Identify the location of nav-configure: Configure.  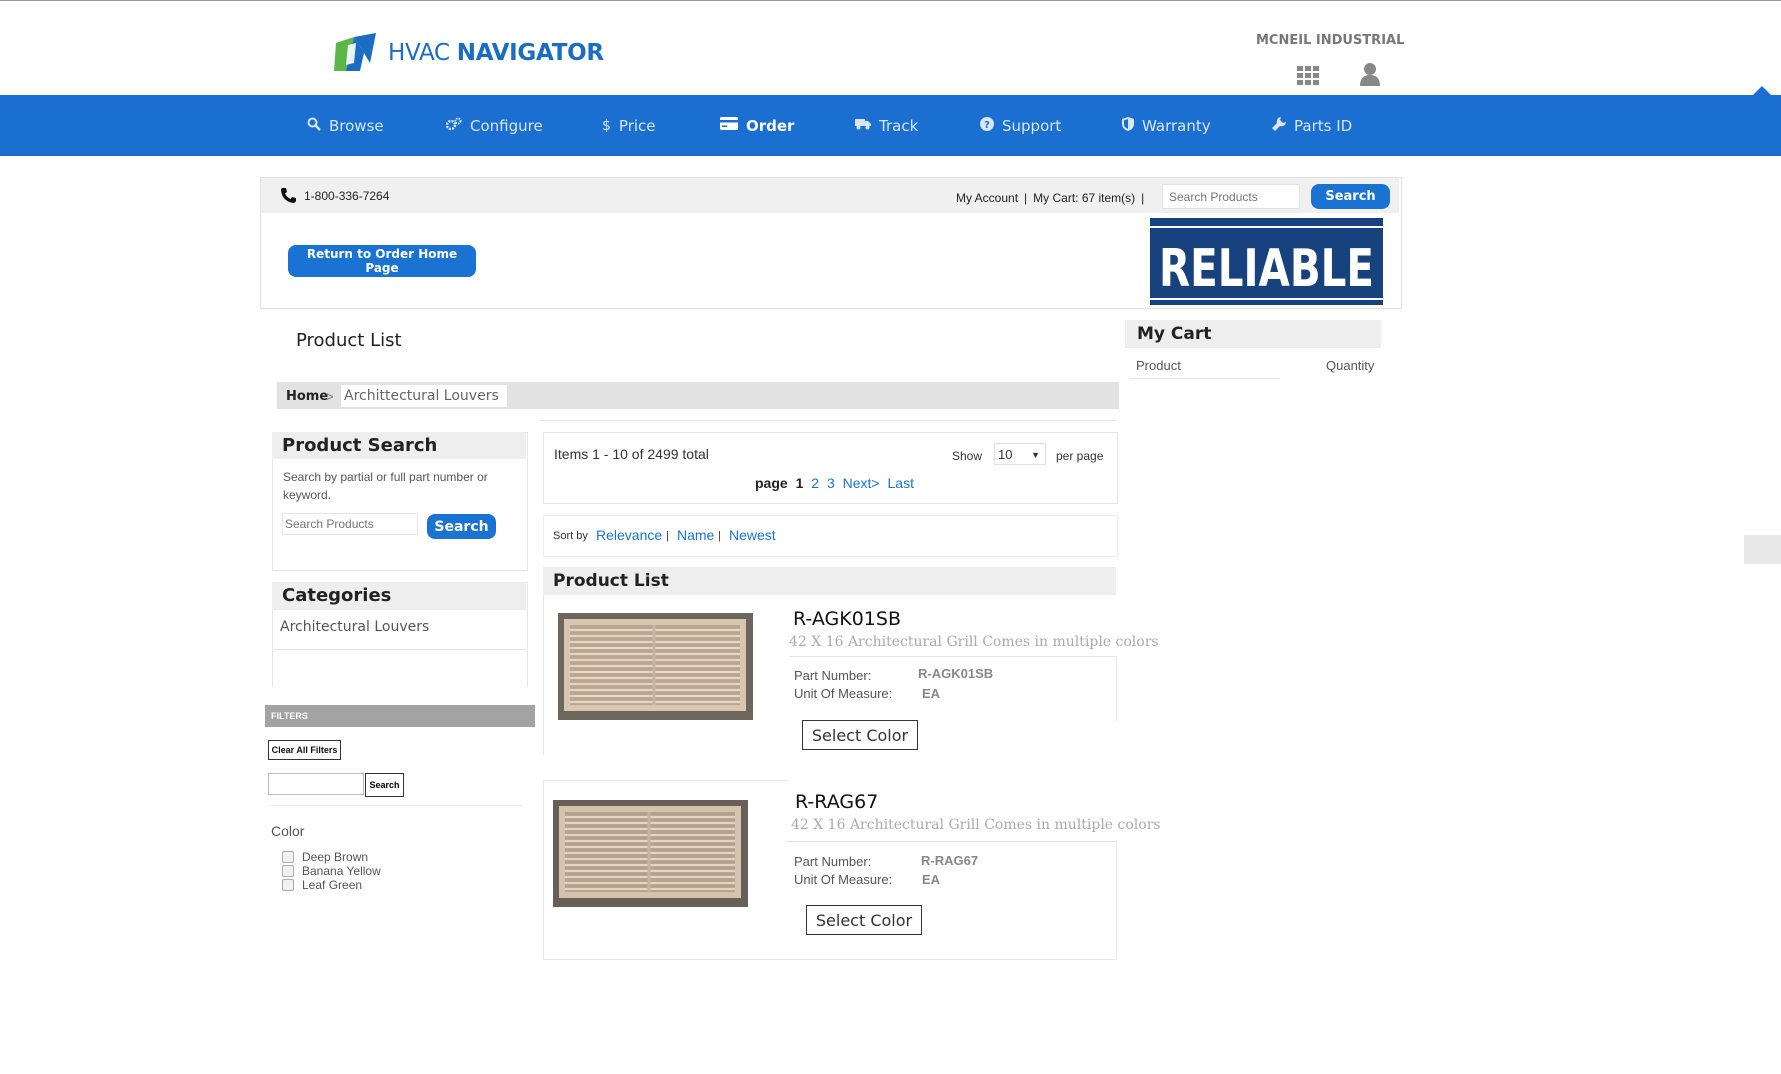
(494, 125).